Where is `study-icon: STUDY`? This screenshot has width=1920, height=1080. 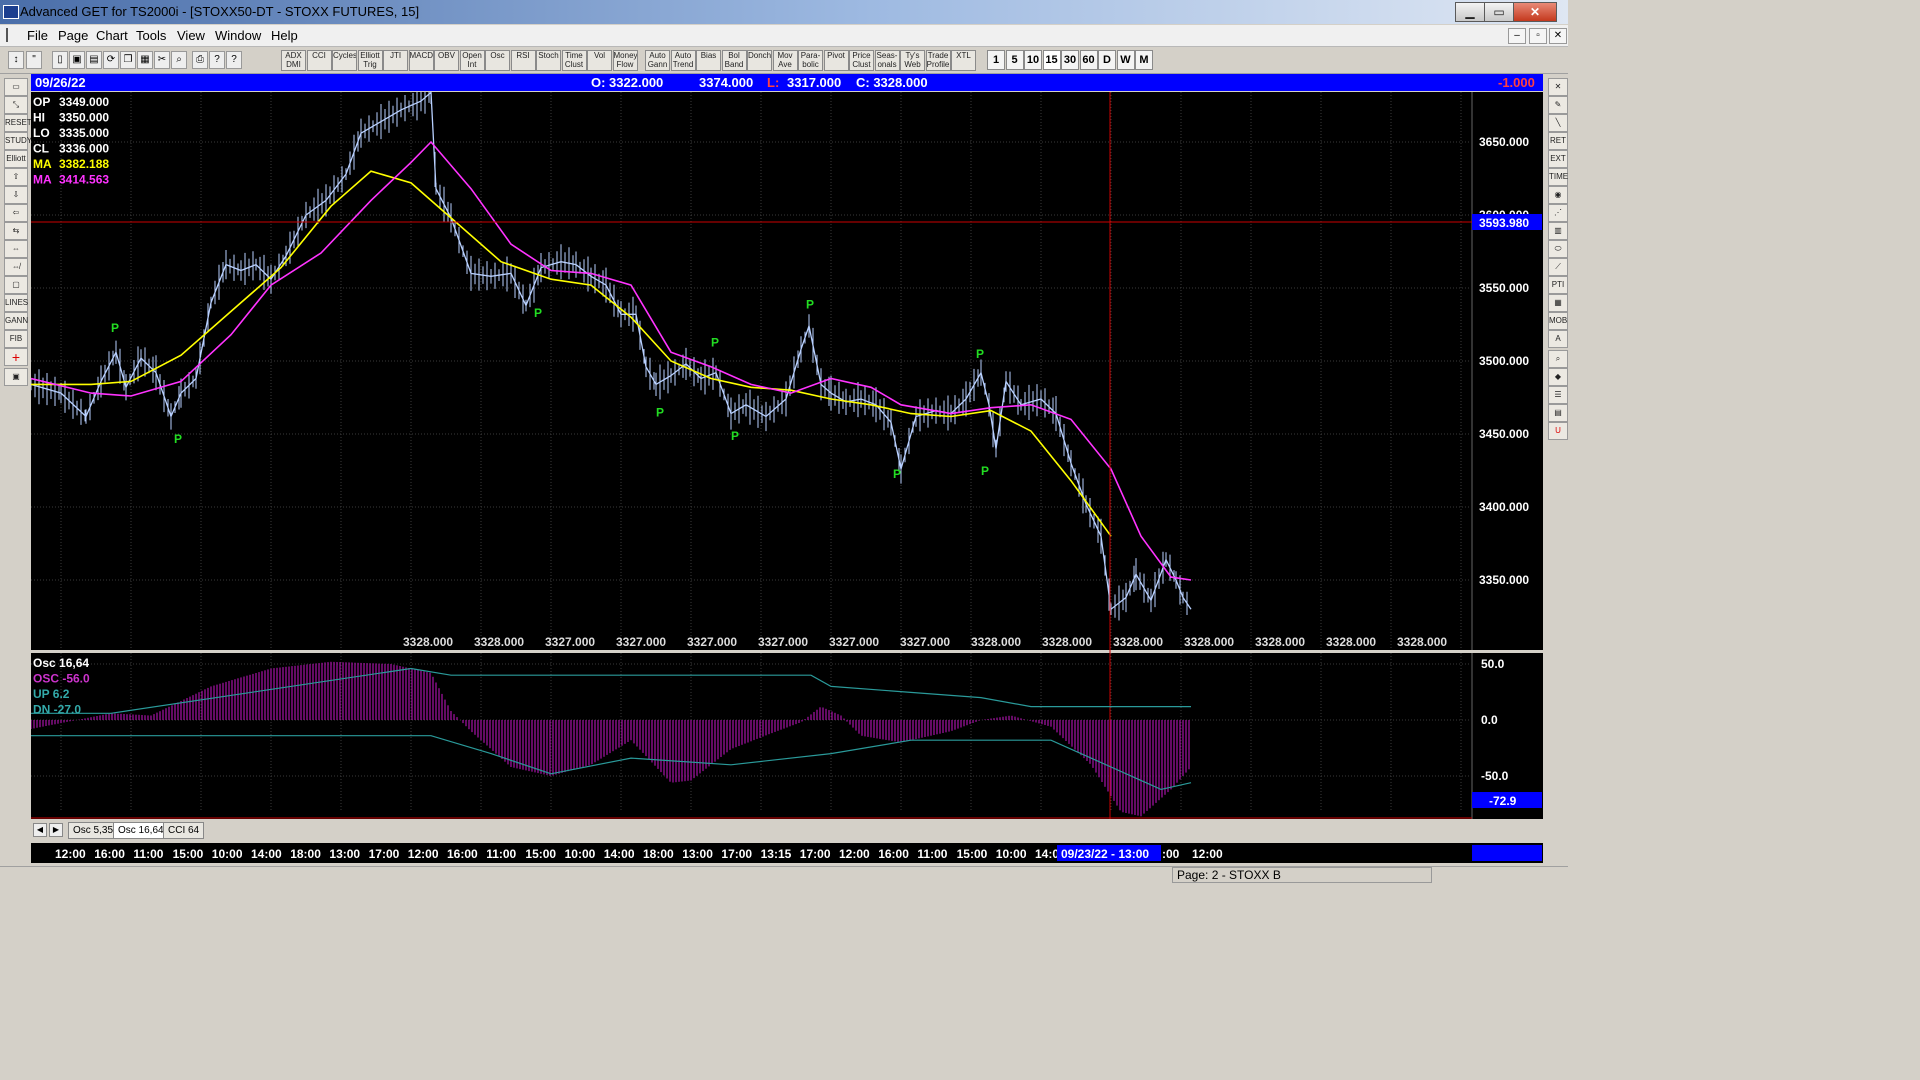
study-icon: STUDY is located at coordinates (18, 141).